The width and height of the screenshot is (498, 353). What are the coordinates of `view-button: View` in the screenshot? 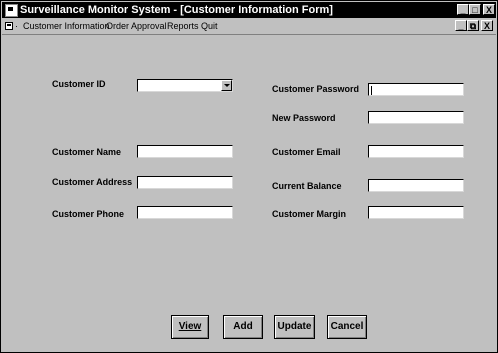 It's located at (190, 327).